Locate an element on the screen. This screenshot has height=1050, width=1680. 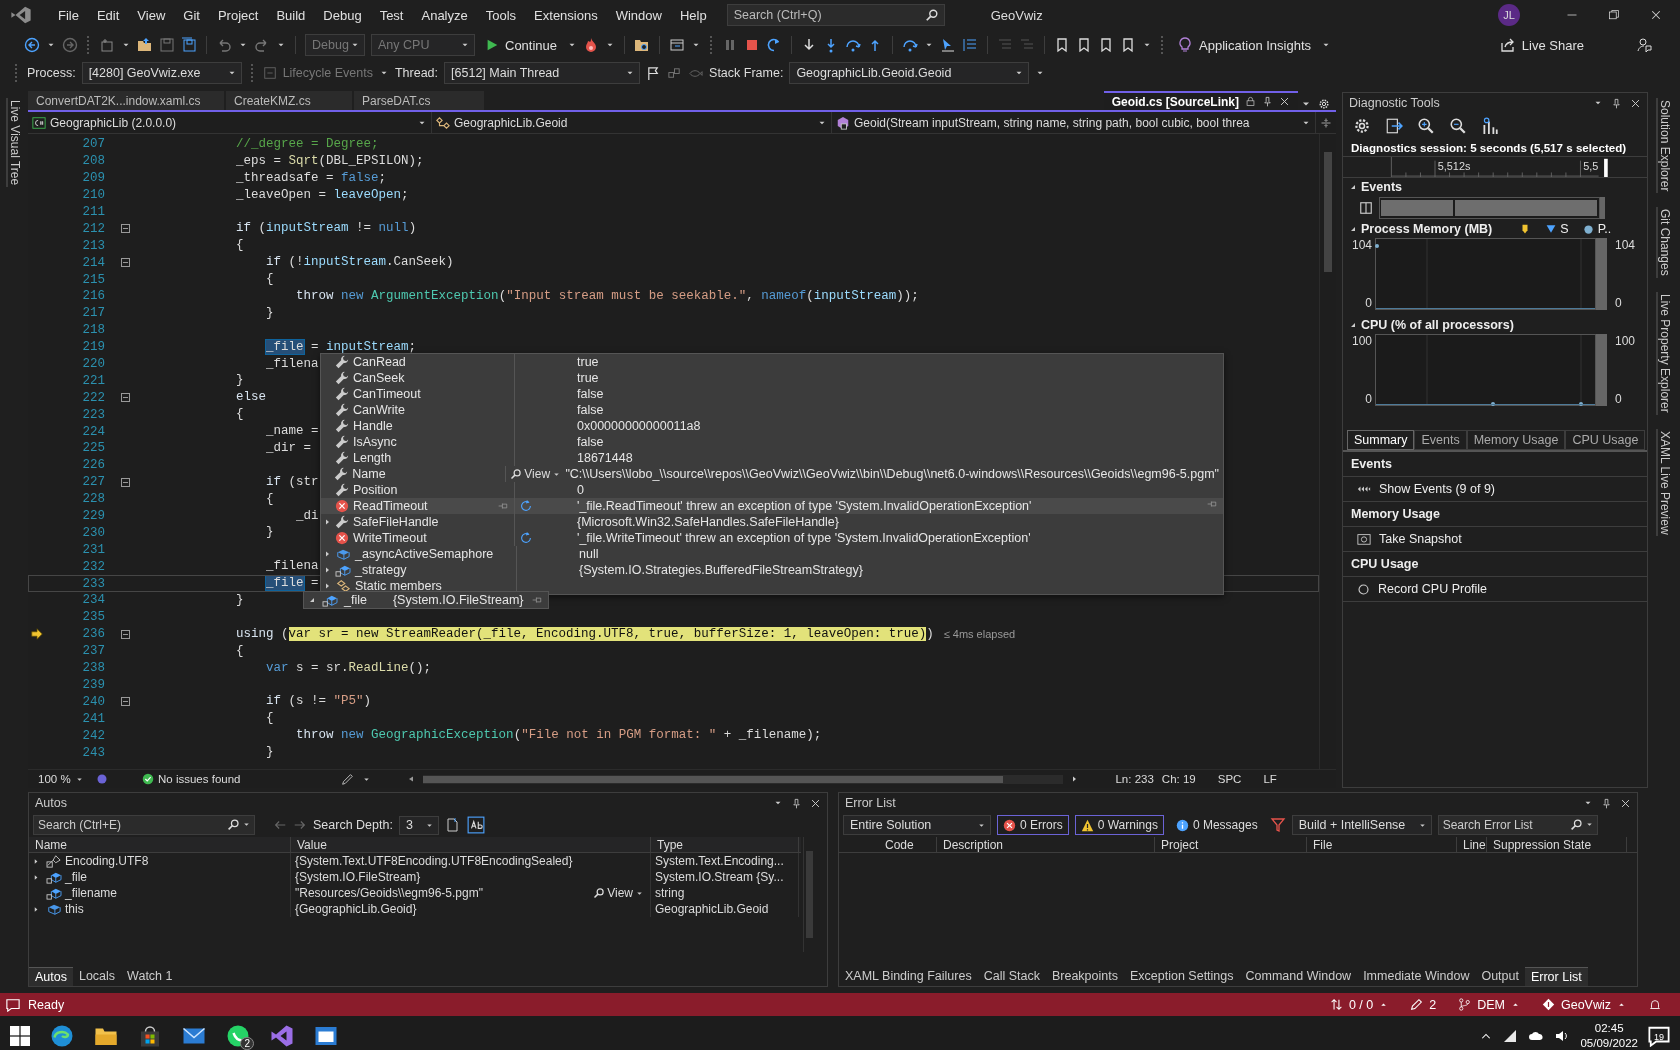
issues-status: No issues found is located at coordinates (191, 779).